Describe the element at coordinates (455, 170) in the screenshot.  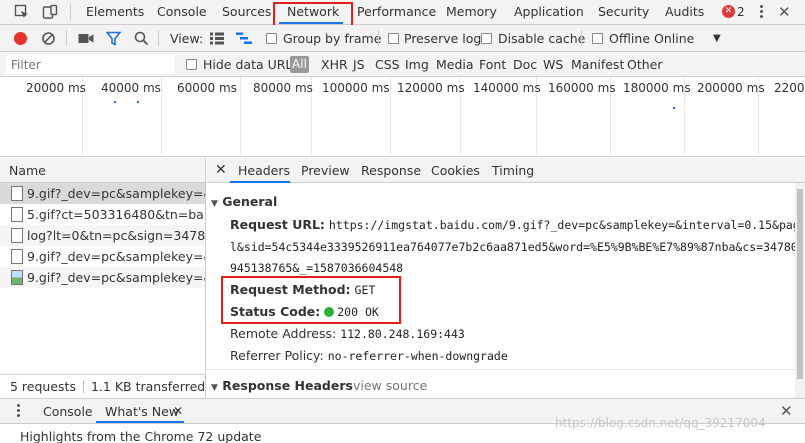
I see `tab-cookies: Cookies` at that location.